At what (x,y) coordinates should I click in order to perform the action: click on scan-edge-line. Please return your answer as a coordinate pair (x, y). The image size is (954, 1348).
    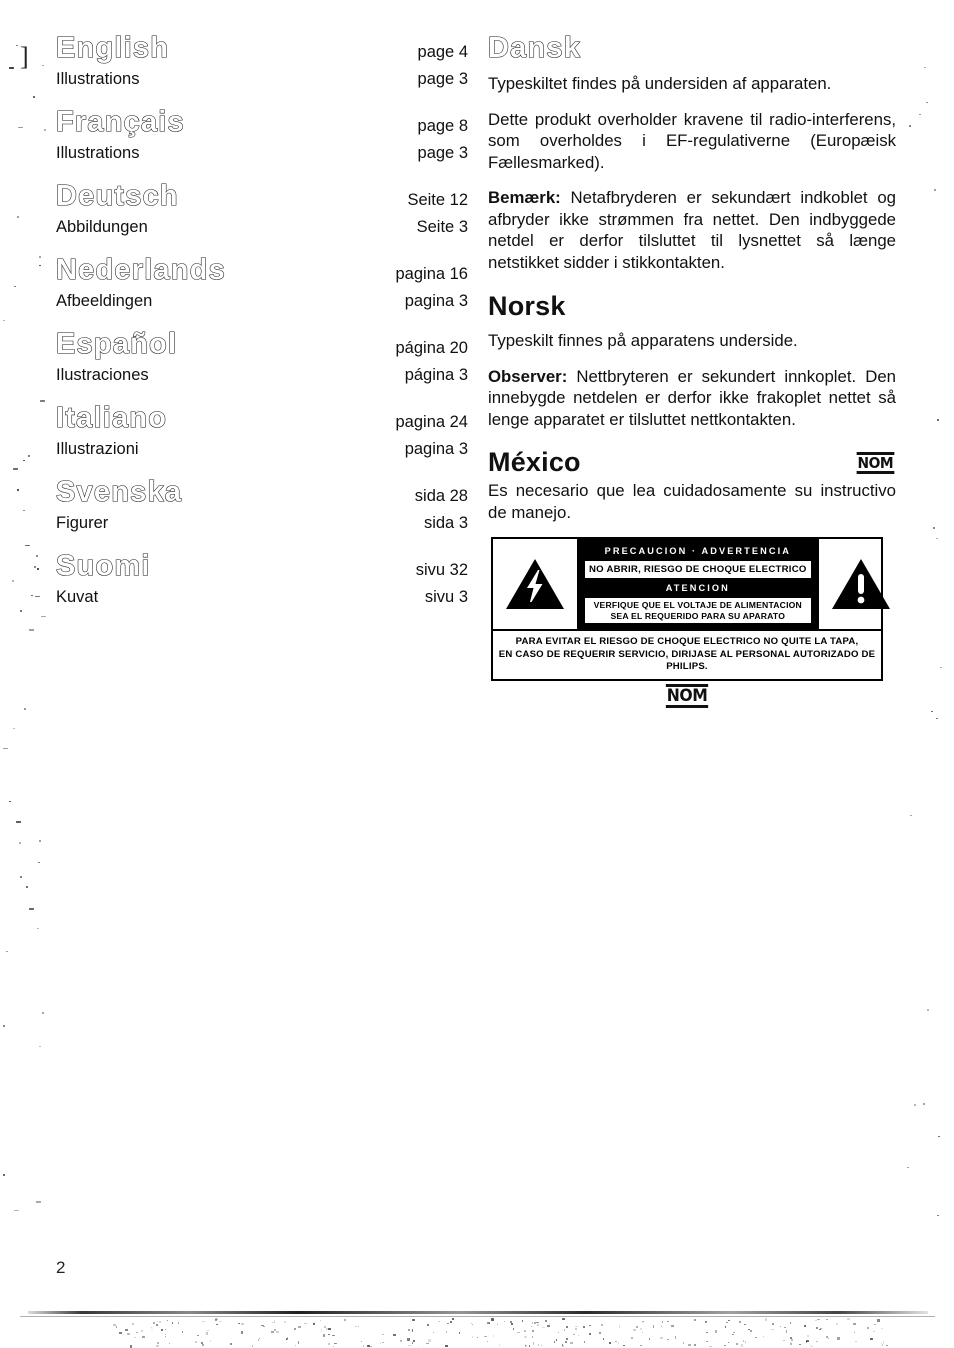
    Looking at the image, I should click on (478, 1312).